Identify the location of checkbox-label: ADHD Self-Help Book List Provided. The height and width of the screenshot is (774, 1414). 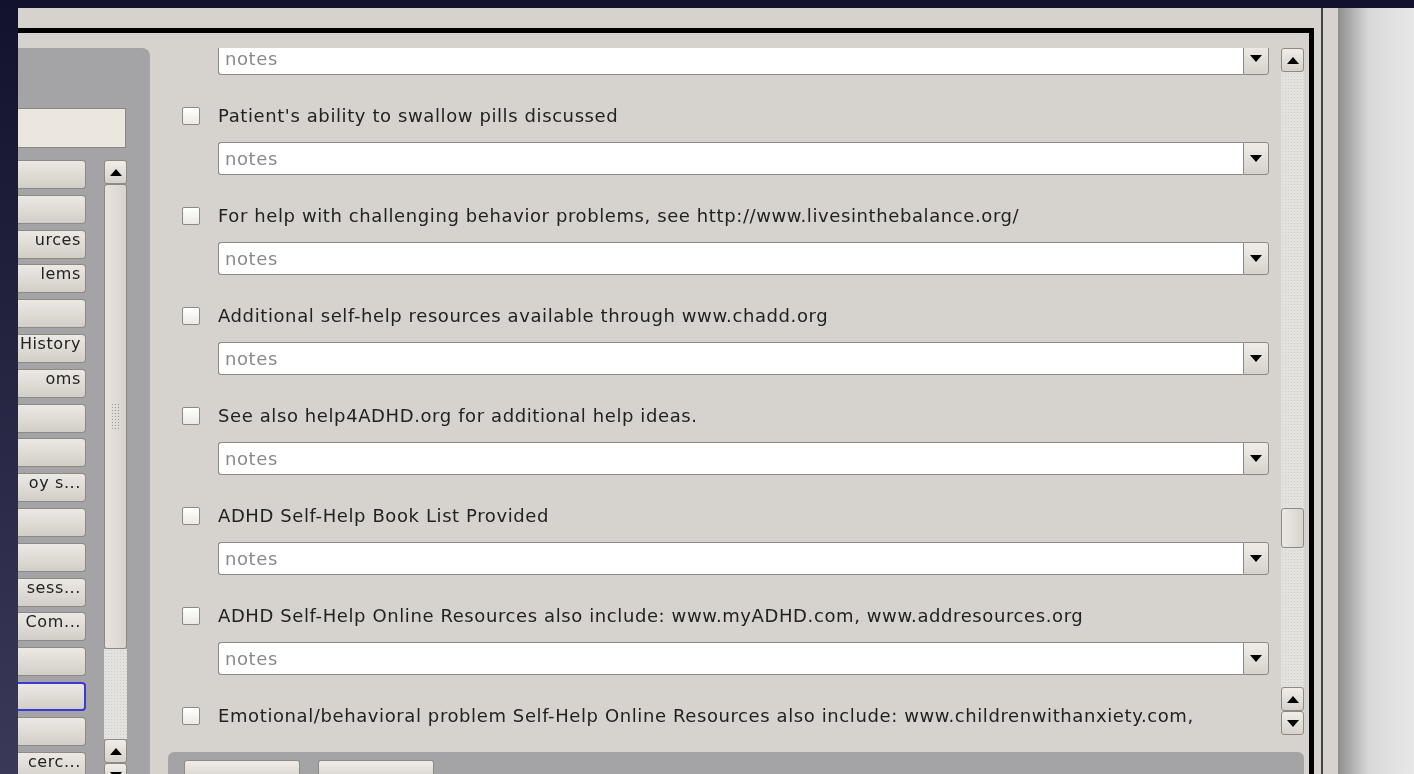
(384, 516).